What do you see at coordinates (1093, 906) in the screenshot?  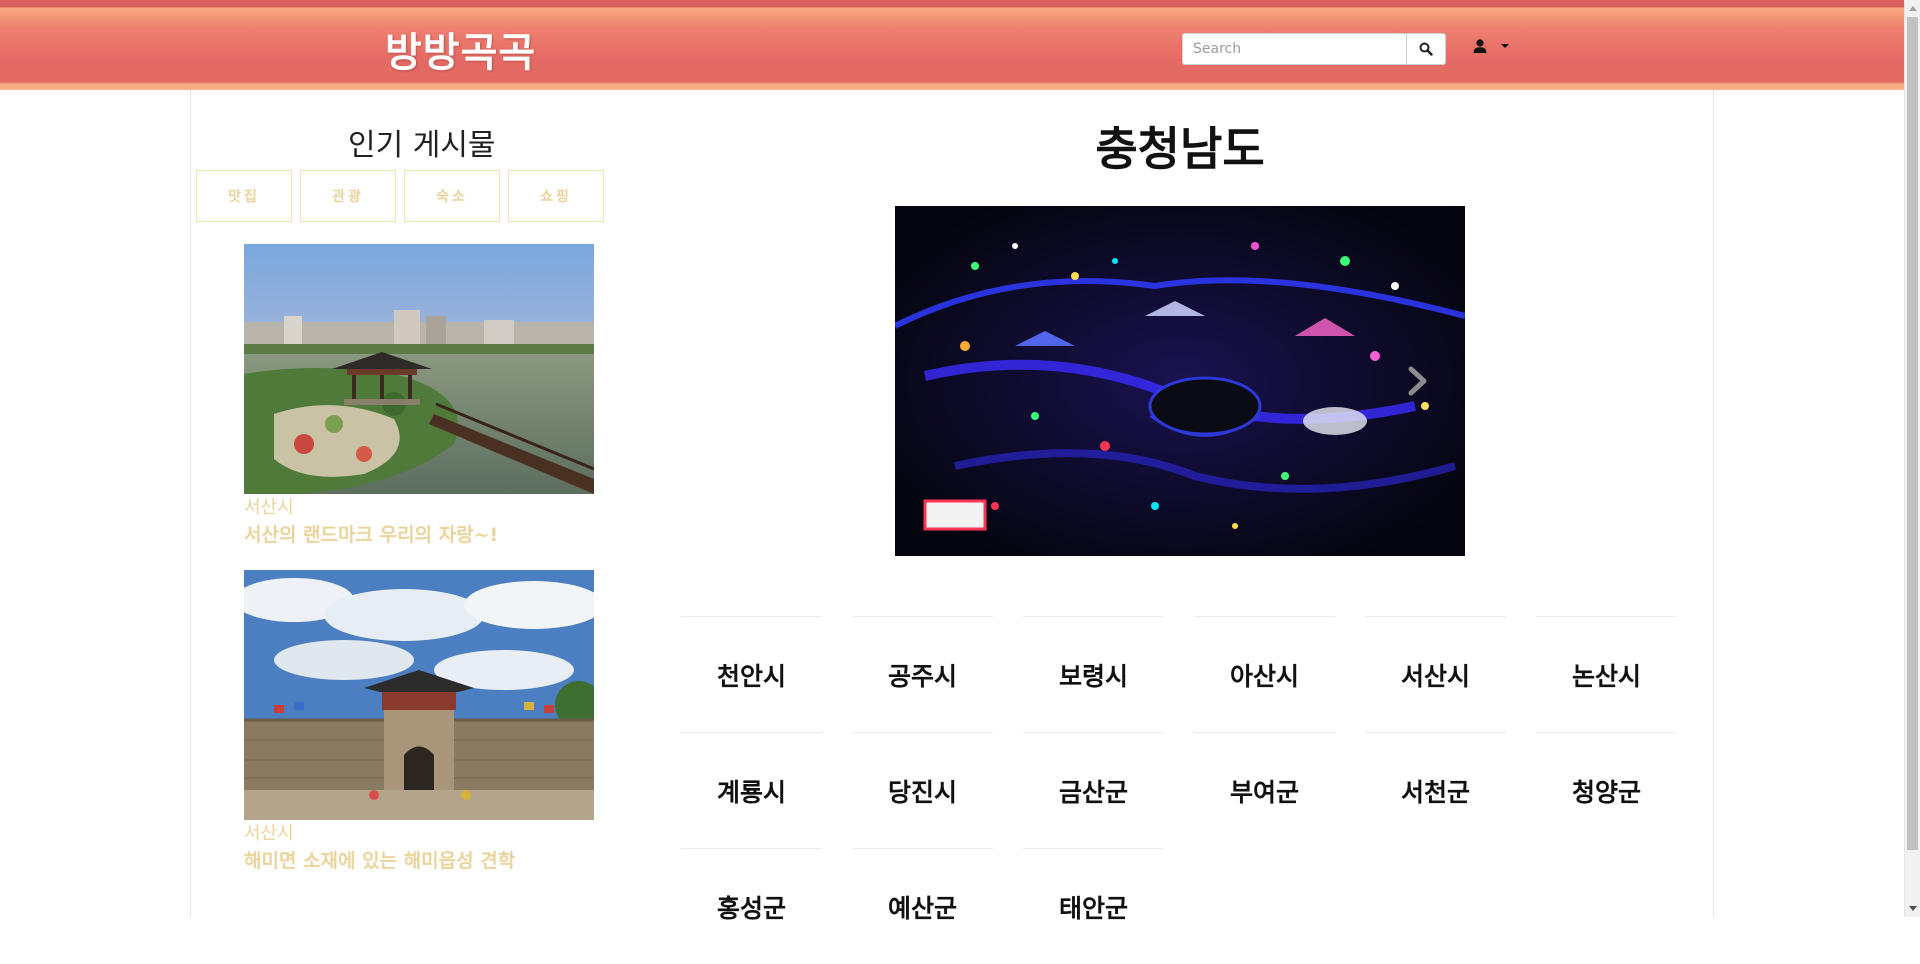 I see `city-link: 태안군` at bounding box center [1093, 906].